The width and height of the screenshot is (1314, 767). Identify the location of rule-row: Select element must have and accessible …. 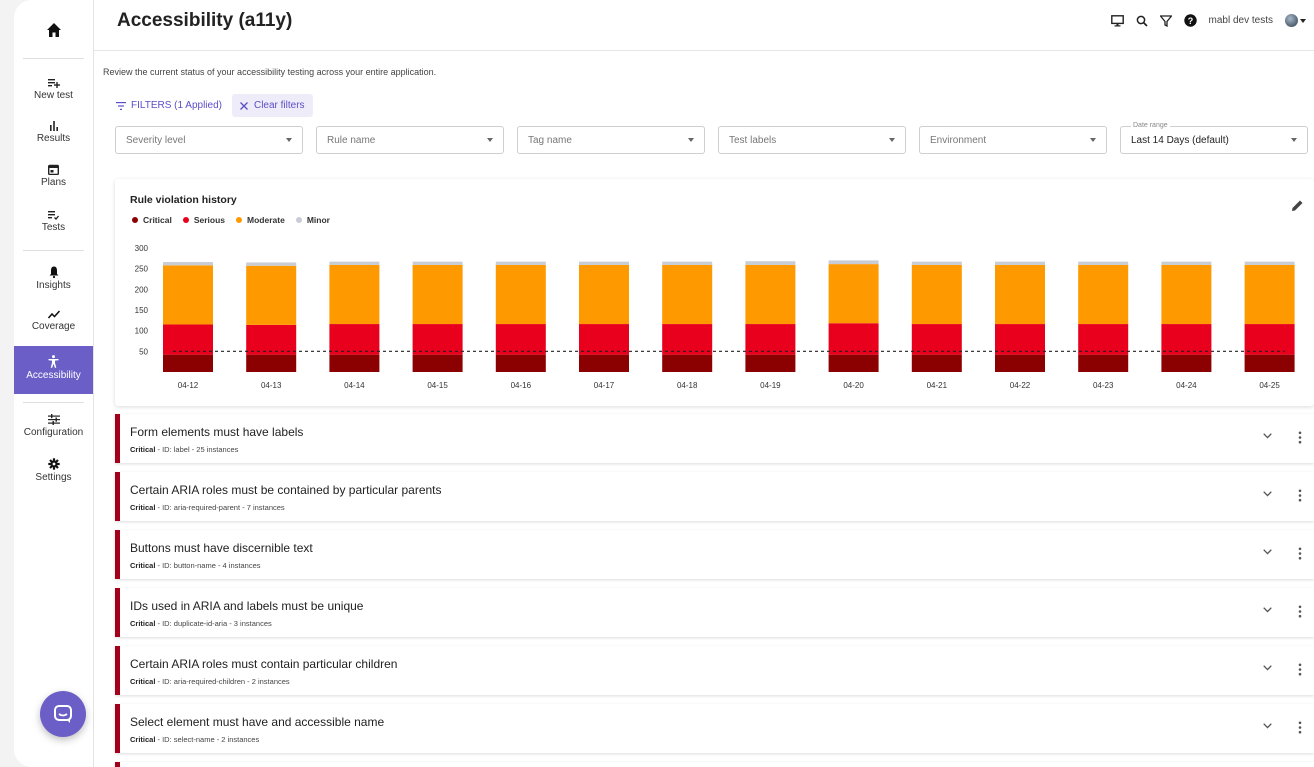
(714, 728).